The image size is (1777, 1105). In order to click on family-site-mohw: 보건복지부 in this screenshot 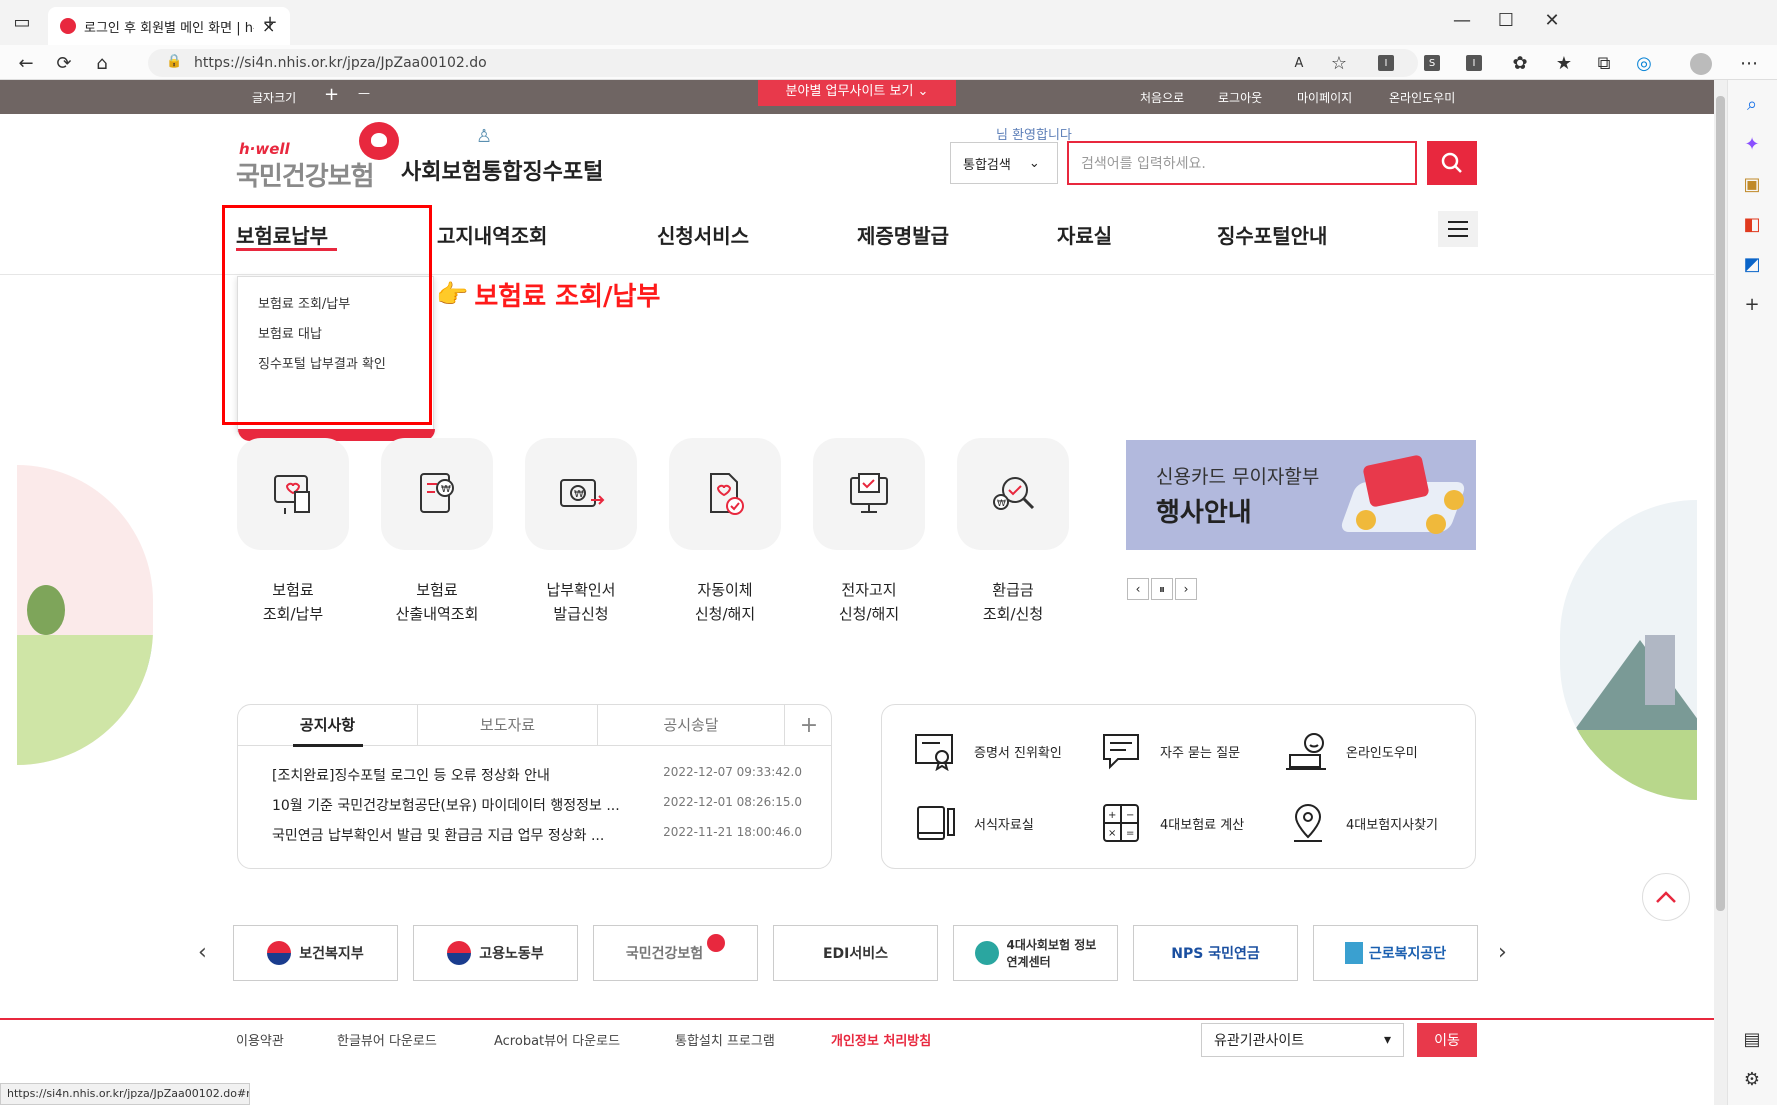, I will do `click(315, 953)`.